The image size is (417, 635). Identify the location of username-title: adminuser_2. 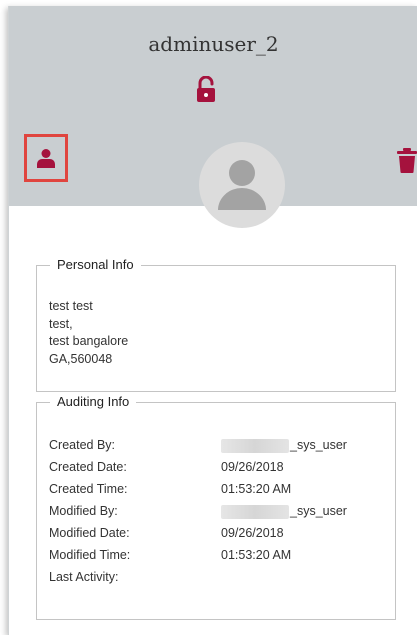
(213, 44).